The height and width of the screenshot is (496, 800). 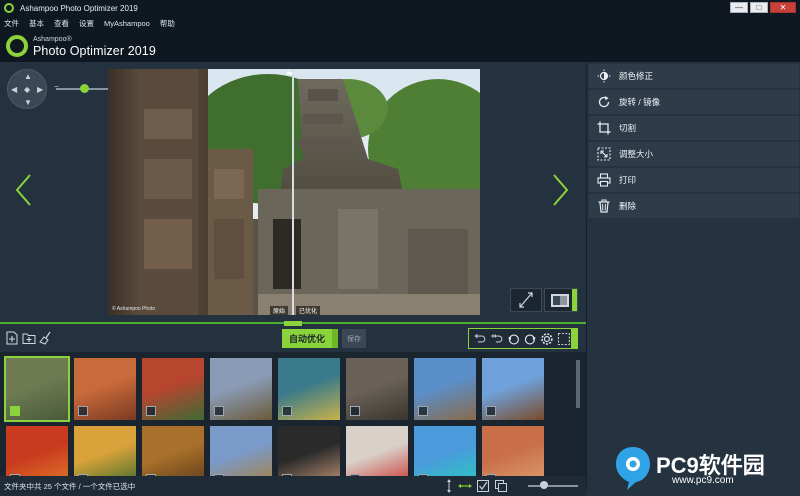 What do you see at coordinates (308, 310) in the screenshot?
I see `after-label: 已优化` at bounding box center [308, 310].